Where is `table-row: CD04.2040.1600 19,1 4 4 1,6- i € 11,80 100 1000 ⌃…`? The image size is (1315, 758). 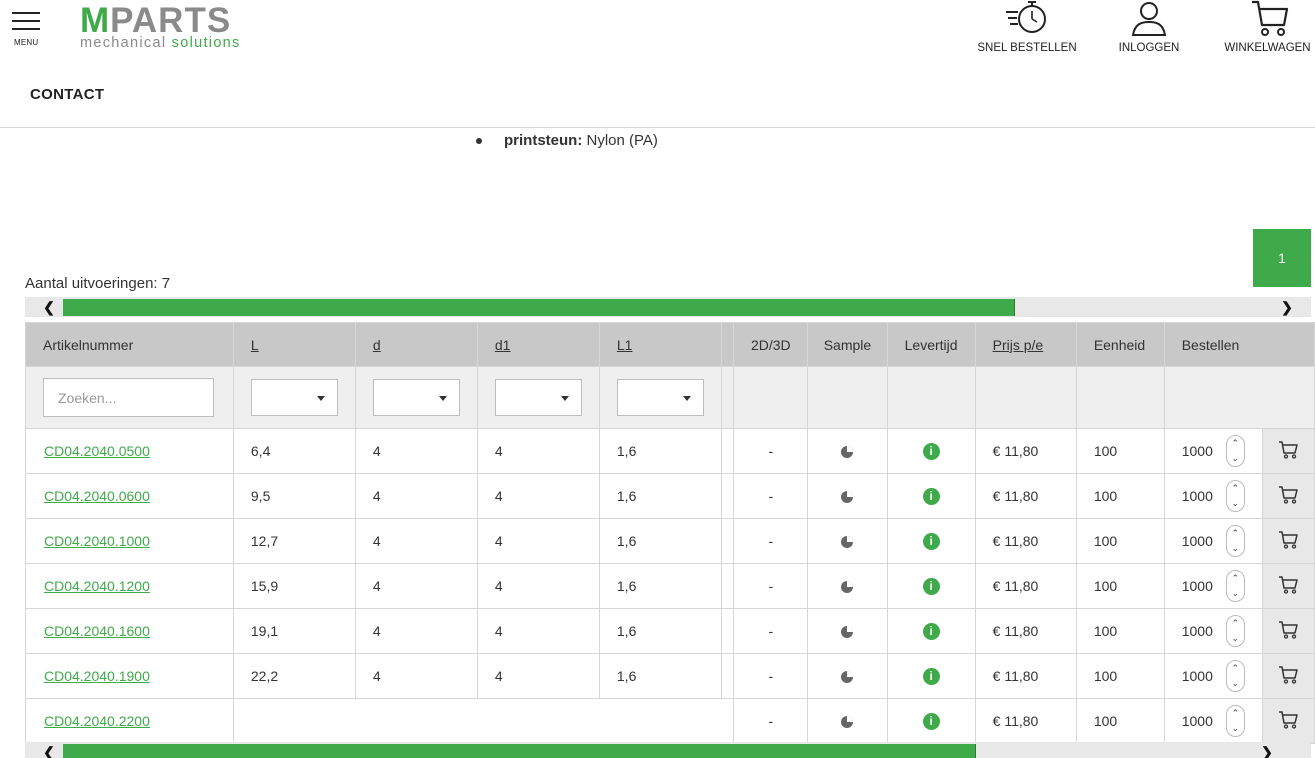 table-row: CD04.2040.1600 19,1 4 4 1,6- i € 11,80 100 1000 ⌃… is located at coordinates (670, 631).